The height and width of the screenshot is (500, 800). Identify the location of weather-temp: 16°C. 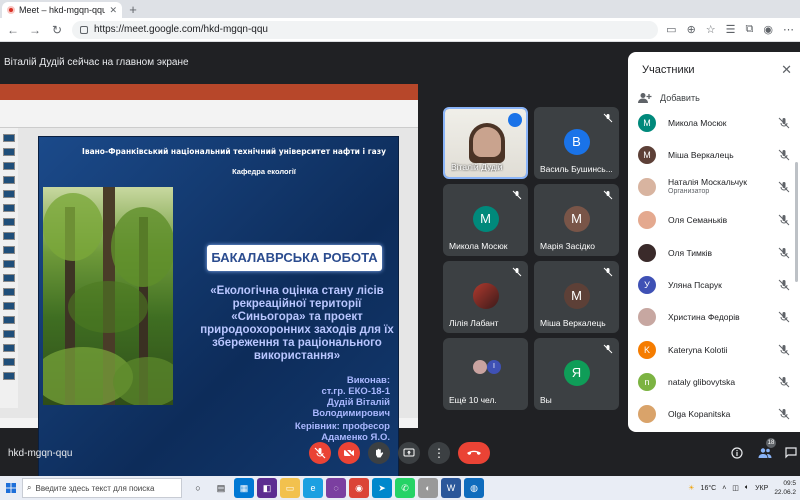
(709, 488).